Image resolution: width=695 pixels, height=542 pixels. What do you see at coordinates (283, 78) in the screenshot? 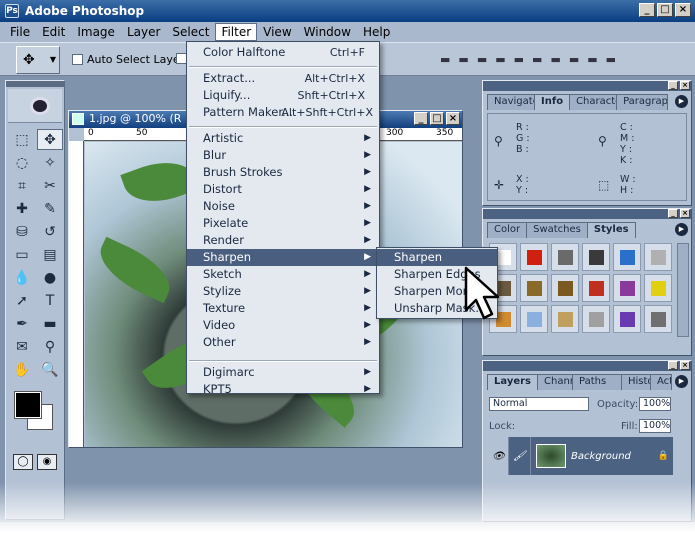
I see `menu-item-extract: Extract... Alt+Ctrl+X` at bounding box center [283, 78].